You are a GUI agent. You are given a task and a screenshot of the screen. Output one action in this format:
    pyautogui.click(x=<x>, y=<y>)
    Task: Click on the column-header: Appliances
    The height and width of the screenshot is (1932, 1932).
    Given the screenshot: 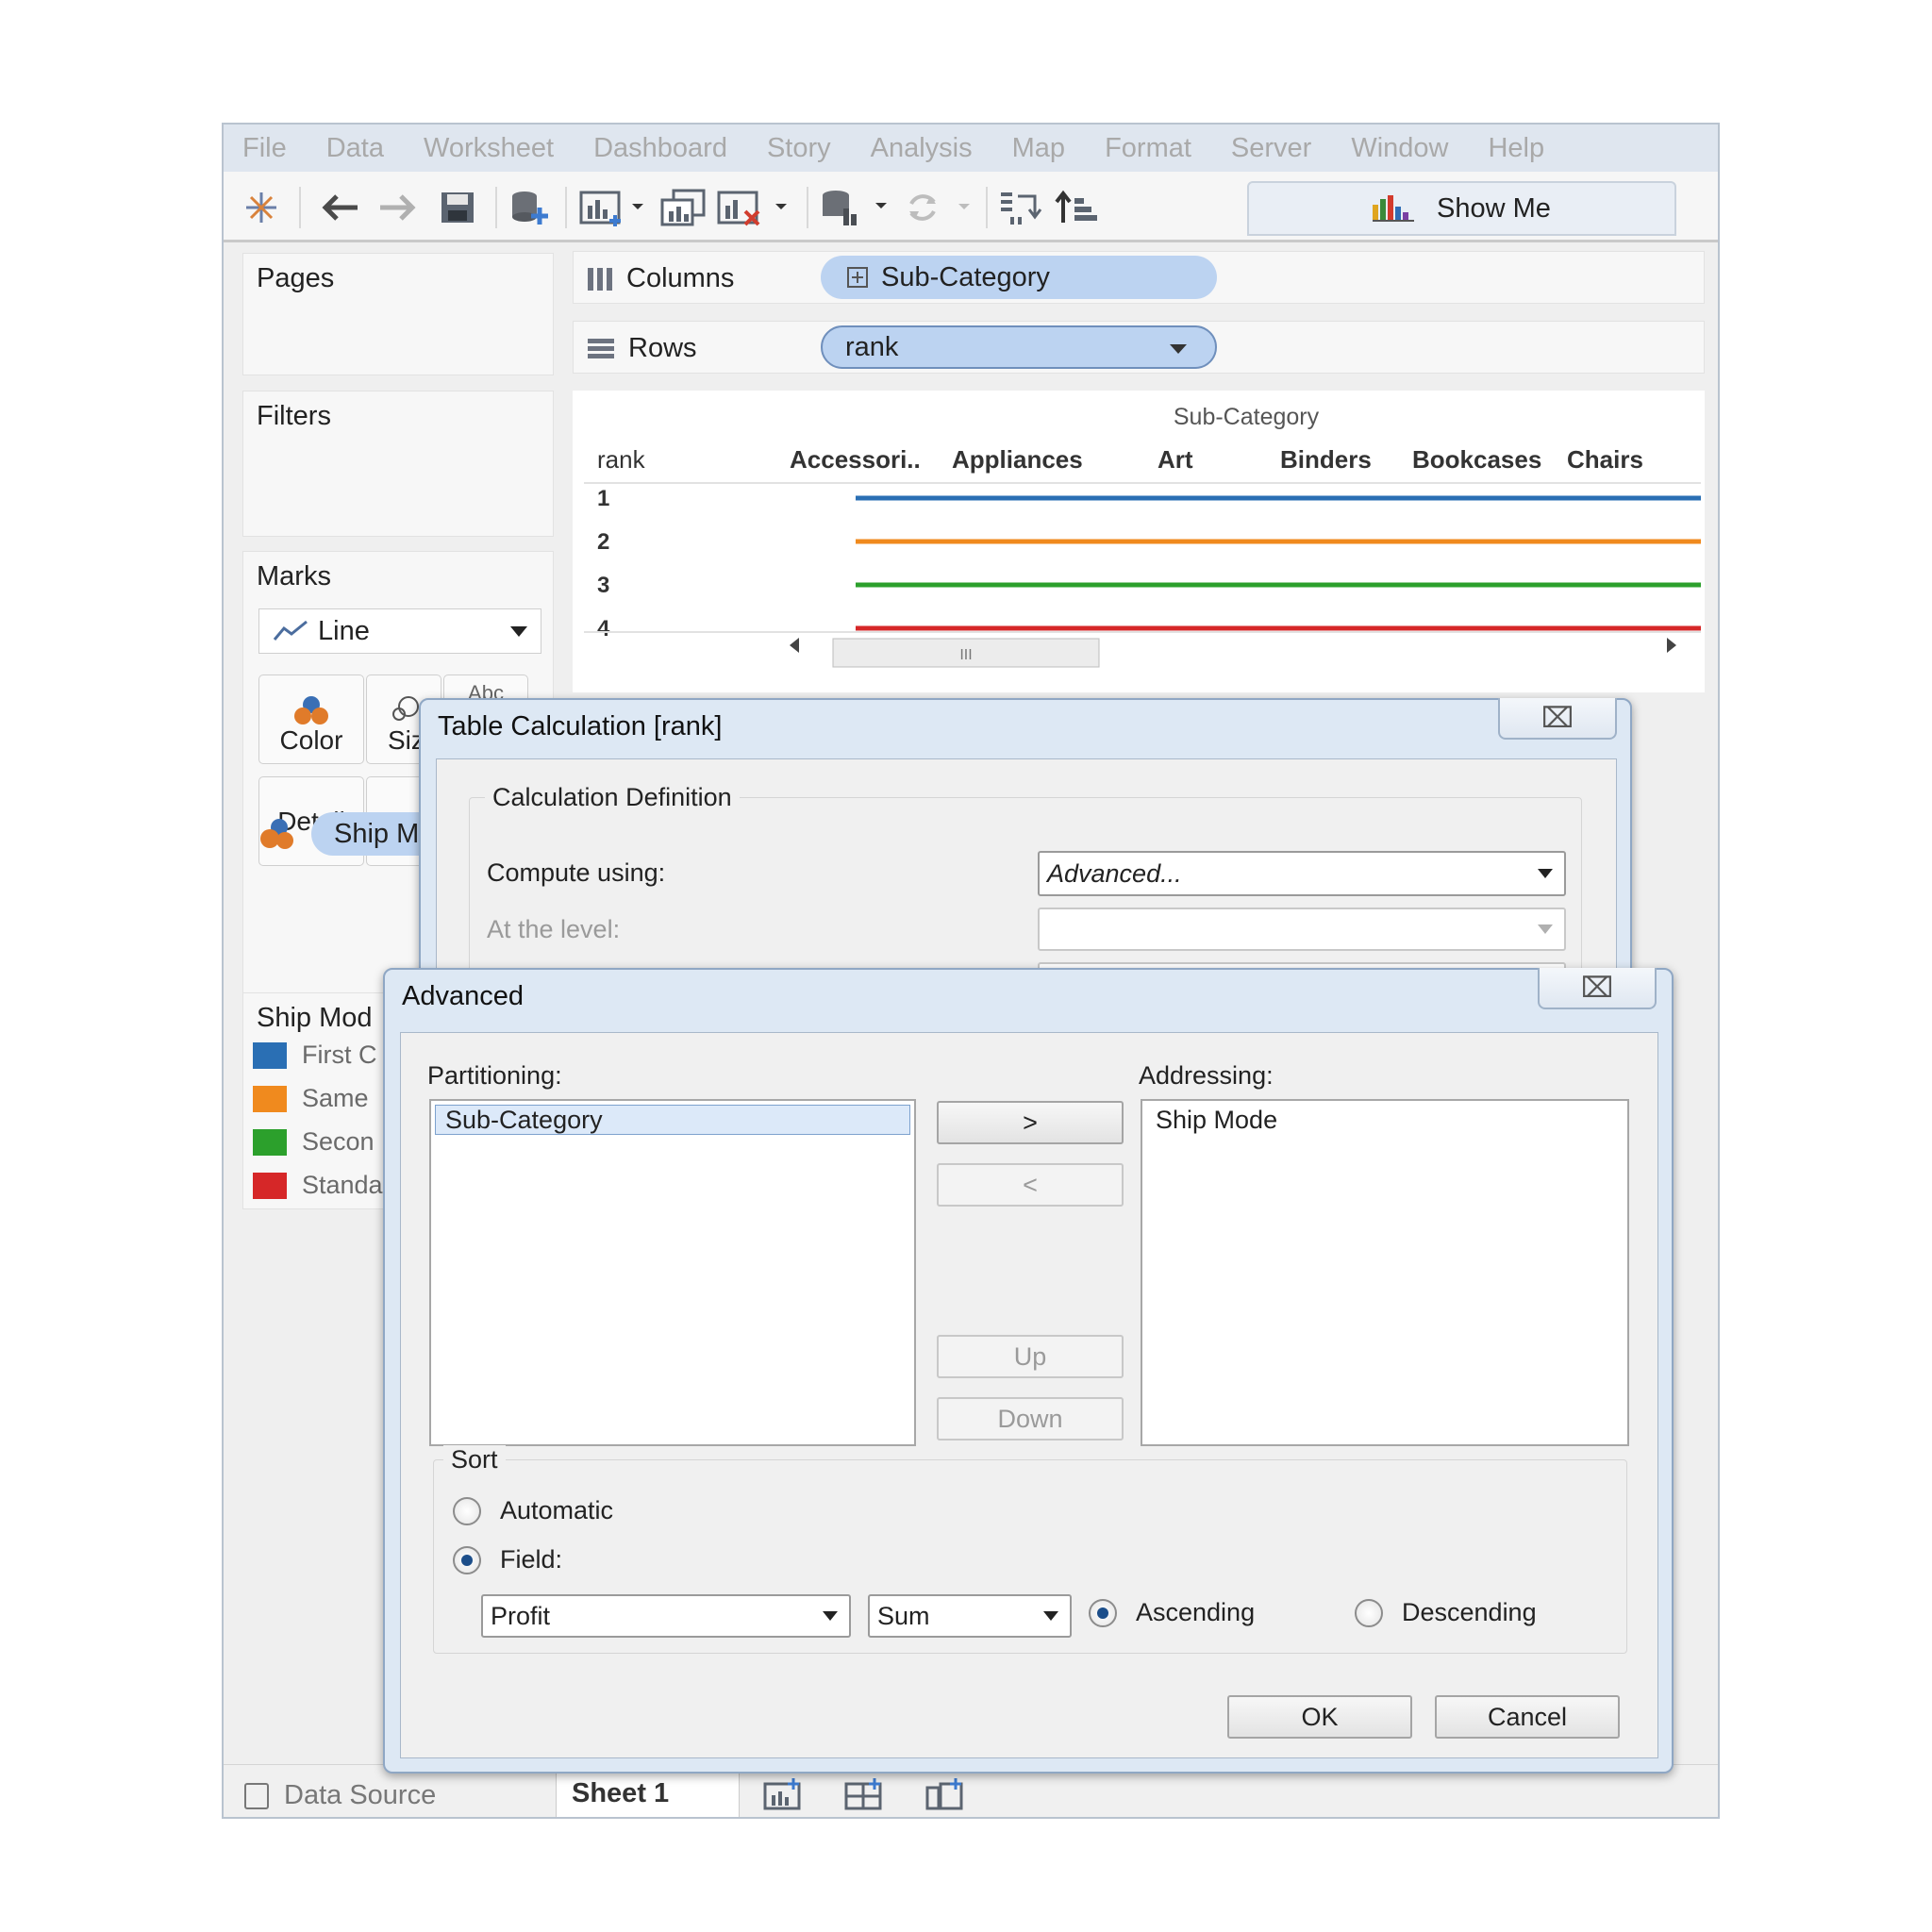 What is the action you would take?
    pyautogui.click(x=1018, y=459)
    